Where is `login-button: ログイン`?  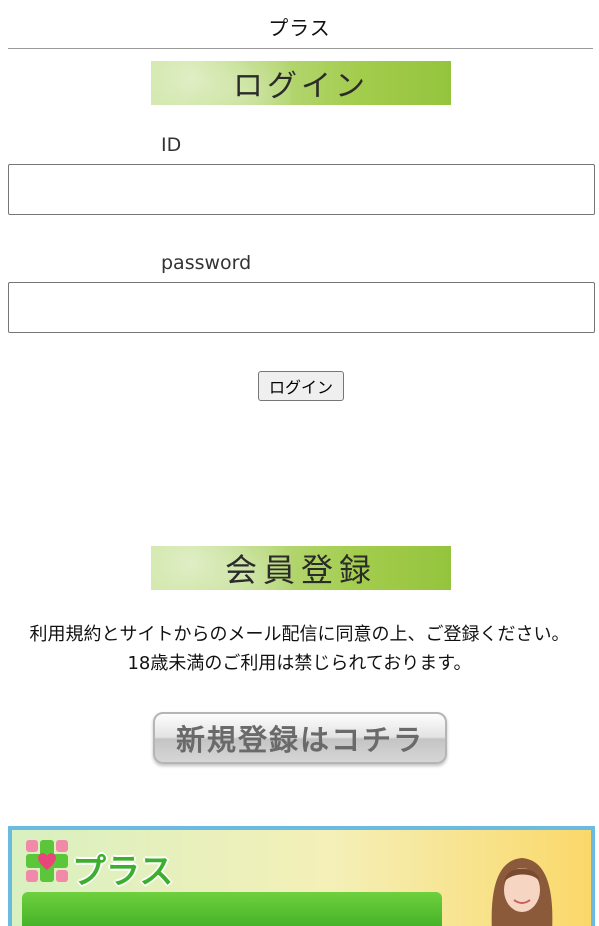 login-button: ログイン is located at coordinates (301, 386).